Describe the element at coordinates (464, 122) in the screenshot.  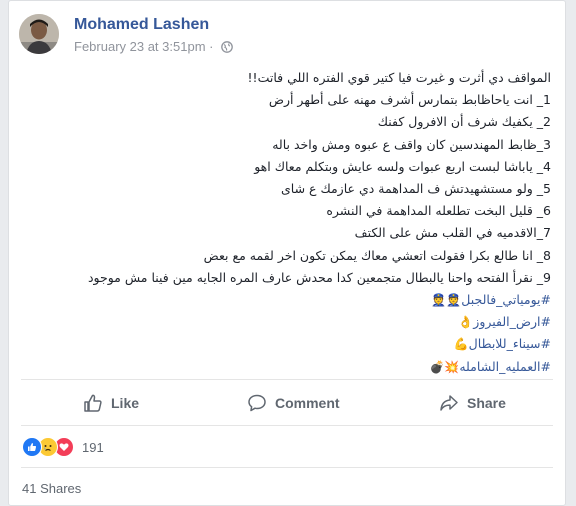
I see `post-line: 2_ يكفيك شرف أن الافرول كفنك` at that location.